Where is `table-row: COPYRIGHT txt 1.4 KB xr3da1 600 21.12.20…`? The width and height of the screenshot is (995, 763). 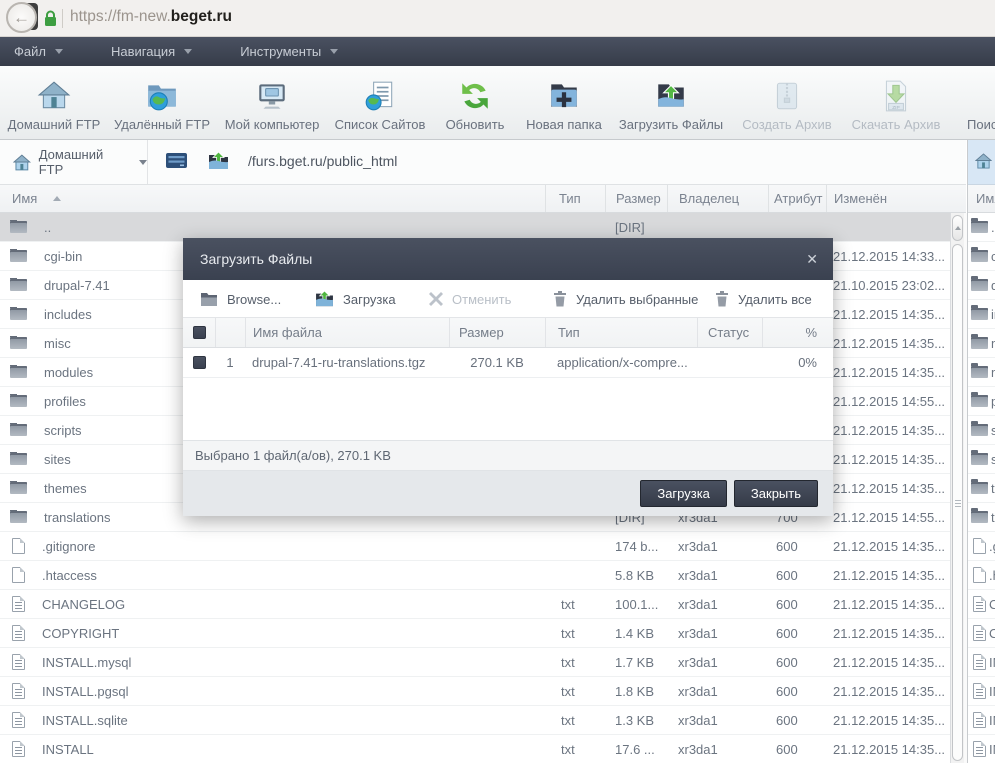 table-row: COPYRIGHT txt 1.4 KB xr3da1 600 21.12.20… is located at coordinates (475, 633).